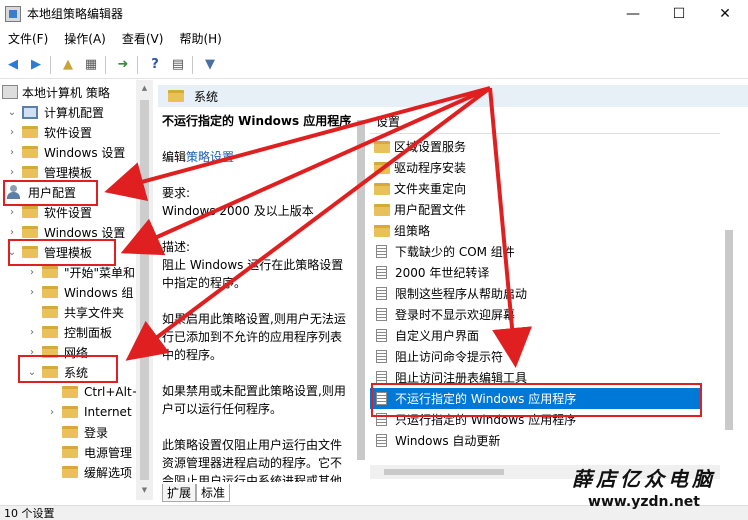 The image size is (748, 520). I want to click on list-item: 区域设置服务, so click(535, 146).